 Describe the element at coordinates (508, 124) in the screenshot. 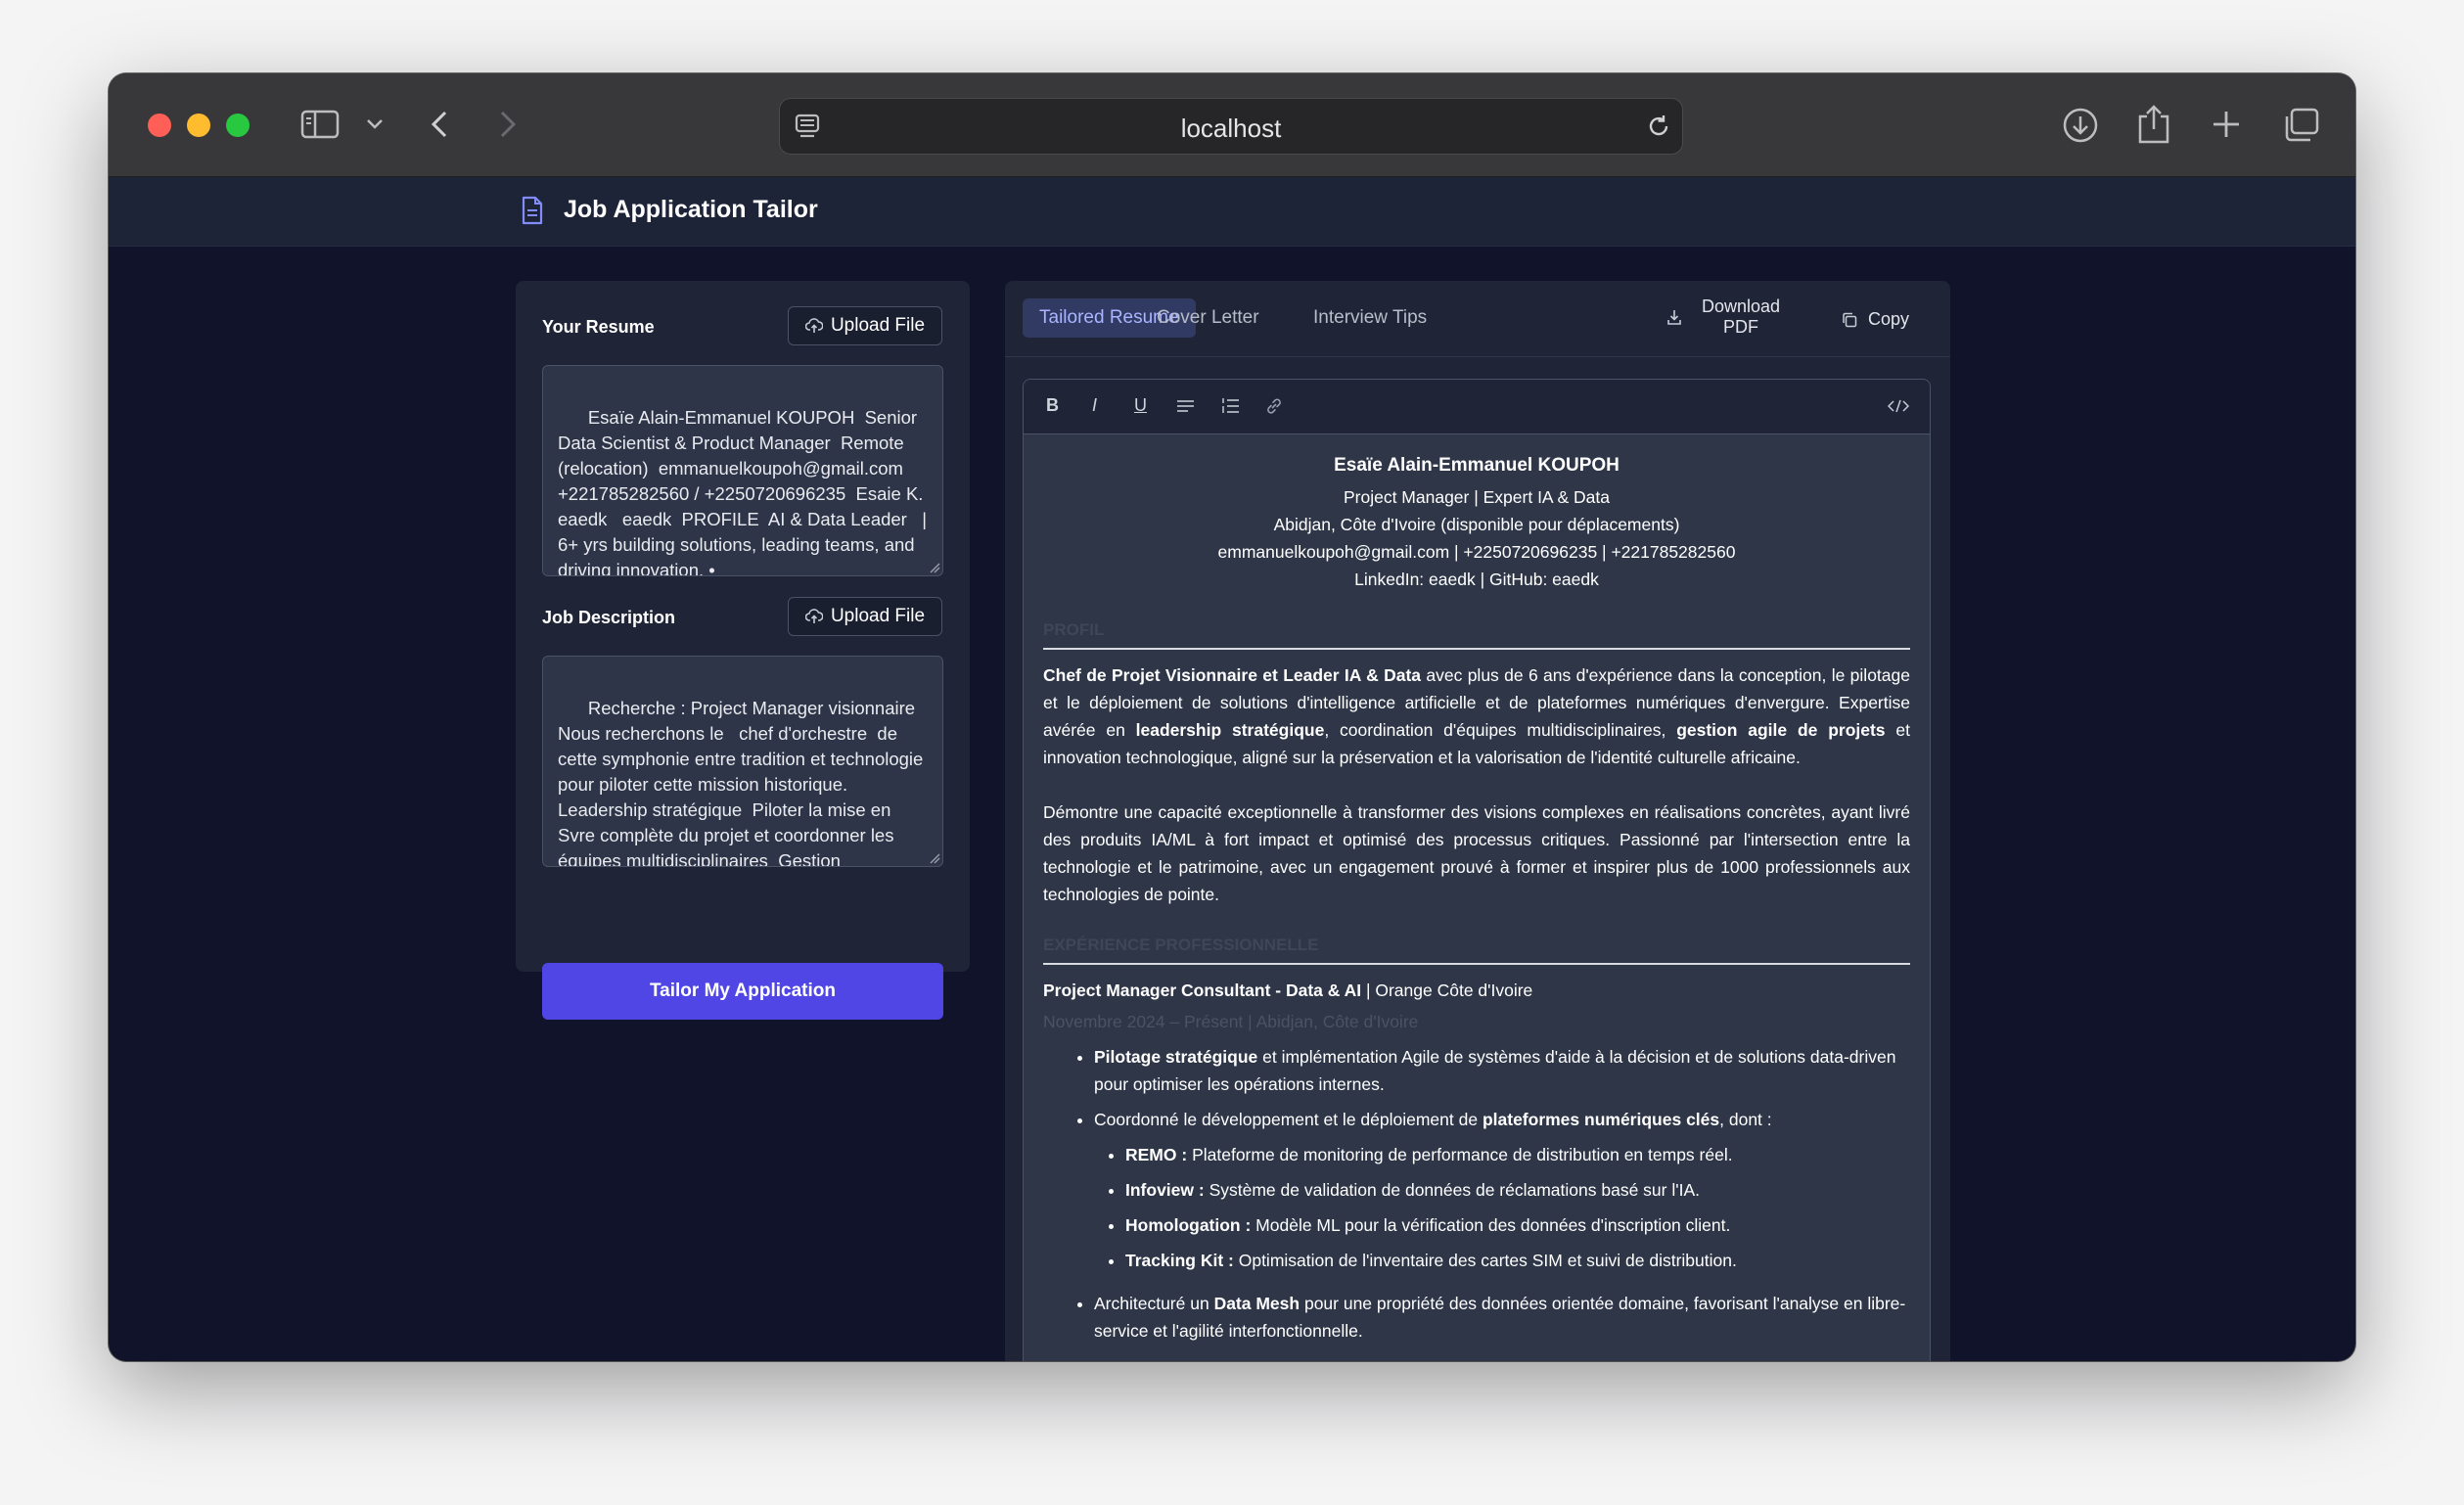

I see `forward-arrow-icon` at that location.